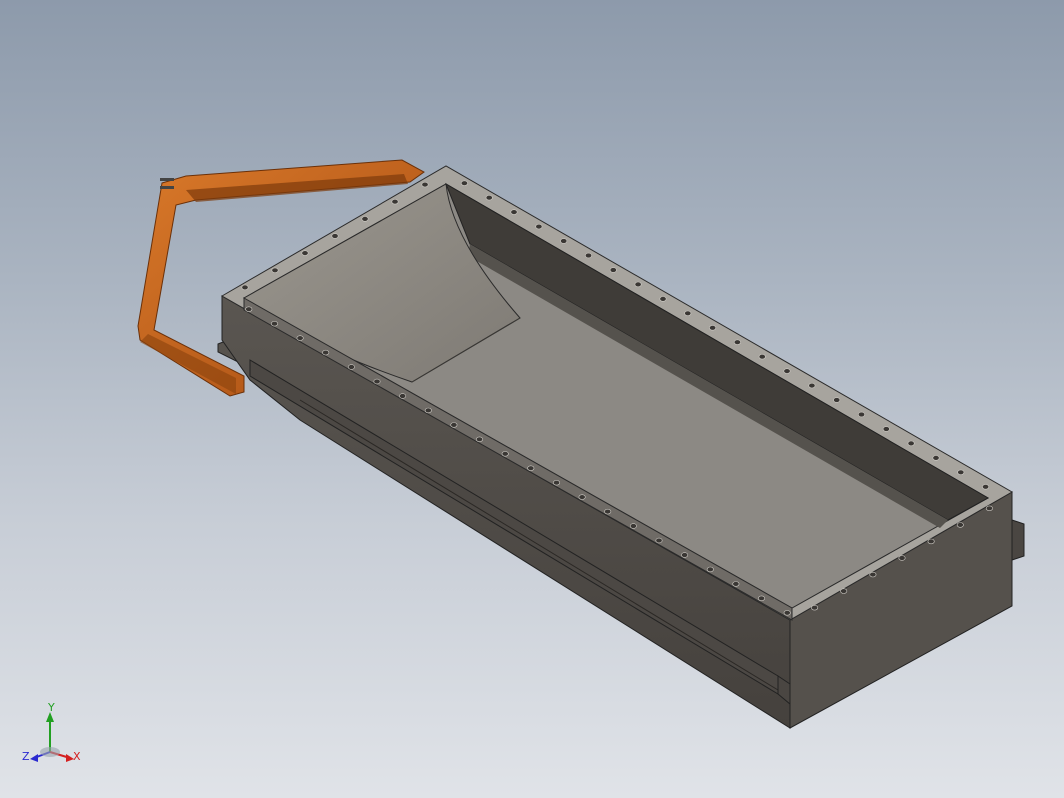 This screenshot has height=798, width=1064. Describe the element at coordinates (50, 752) in the screenshot. I see `triad-base-icon` at that location.